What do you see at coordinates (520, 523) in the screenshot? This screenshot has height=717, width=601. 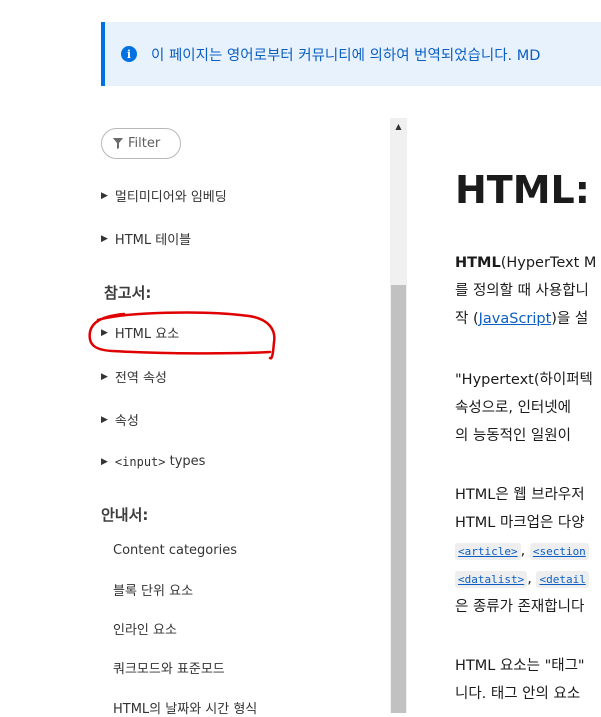 I see `paragraph-line: HTML 마크업은 다양` at bounding box center [520, 523].